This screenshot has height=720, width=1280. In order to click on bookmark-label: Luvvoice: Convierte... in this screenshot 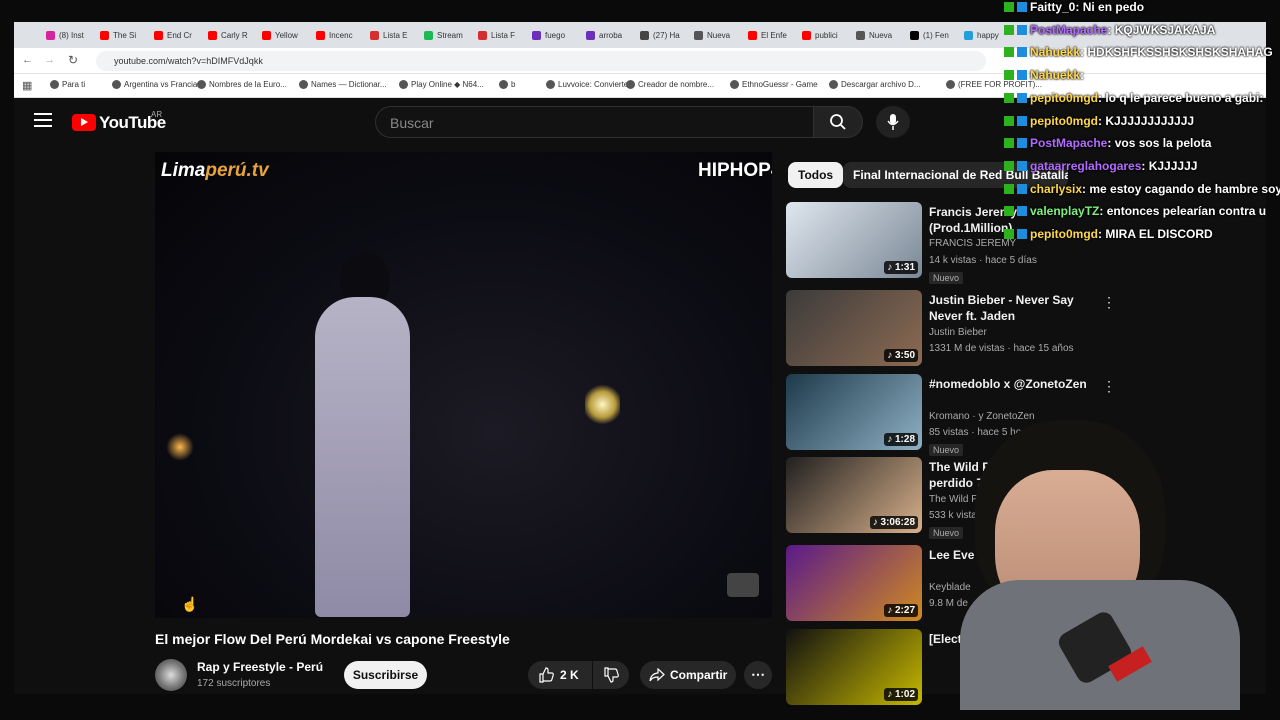, I will do `click(596, 84)`.